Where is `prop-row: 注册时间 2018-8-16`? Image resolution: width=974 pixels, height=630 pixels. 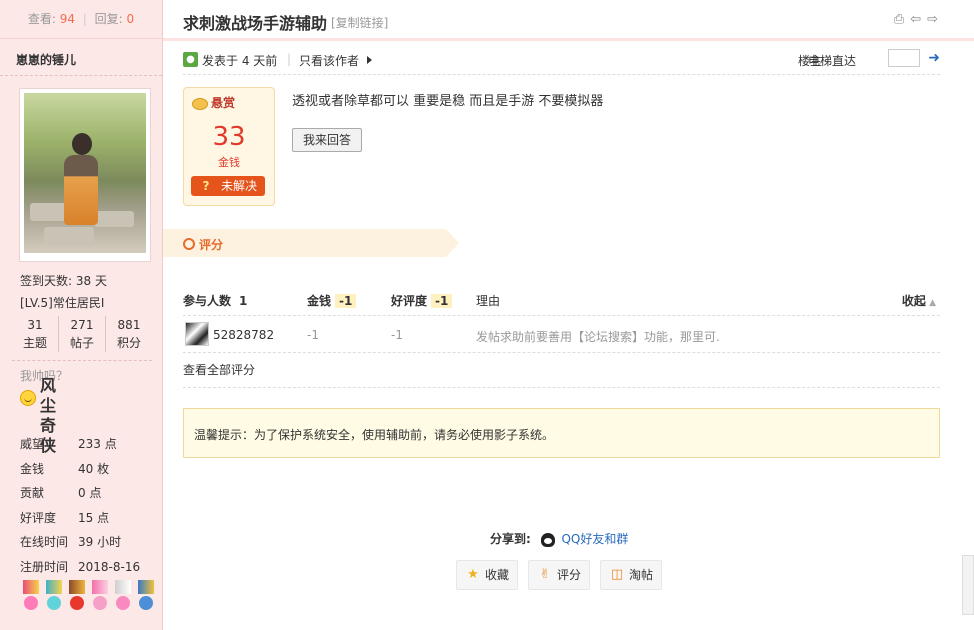
prop-row: 注册时间 2018-8-16 is located at coordinates (90, 567).